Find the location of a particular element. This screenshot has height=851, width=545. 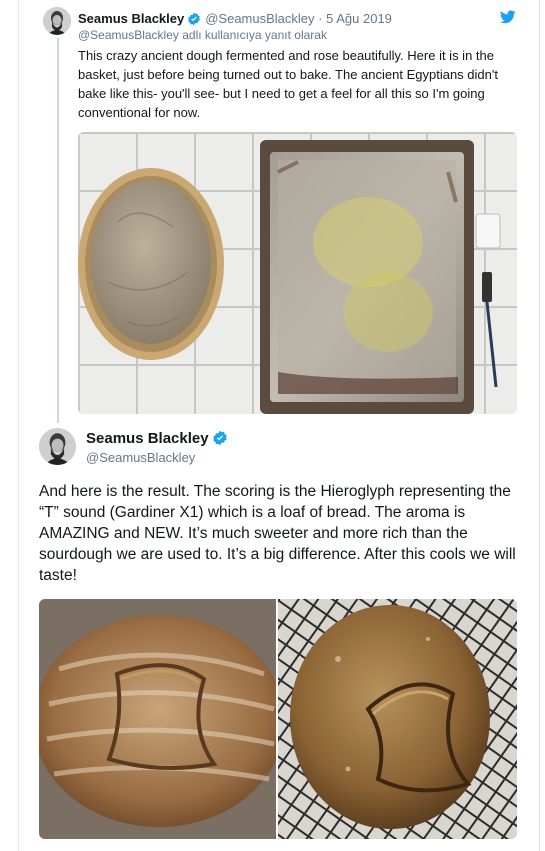

tweet-photo-bread-cooling-rack is located at coordinates (397, 719).